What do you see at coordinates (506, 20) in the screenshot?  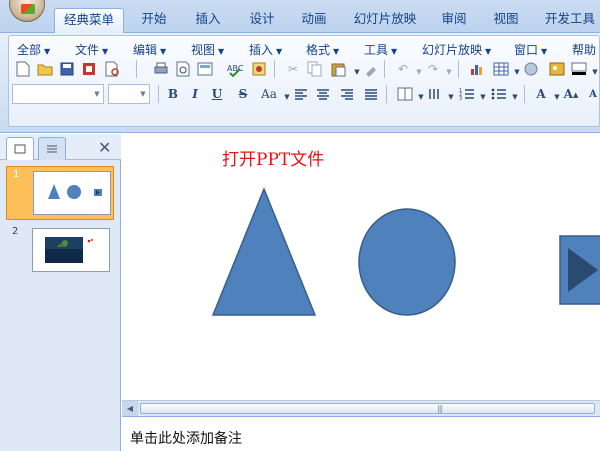 I see `tab-view: 视图` at bounding box center [506, 20].